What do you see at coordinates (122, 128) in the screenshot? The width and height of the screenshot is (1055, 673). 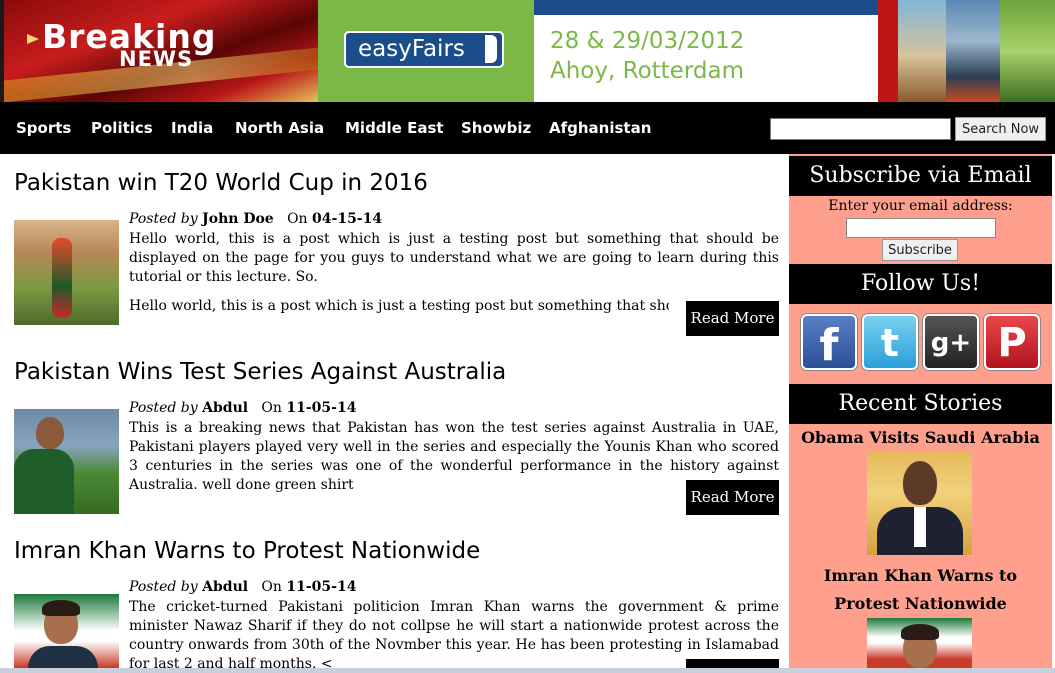 I see `nav-link-politics: Politics` at bounding box center [122, 128].